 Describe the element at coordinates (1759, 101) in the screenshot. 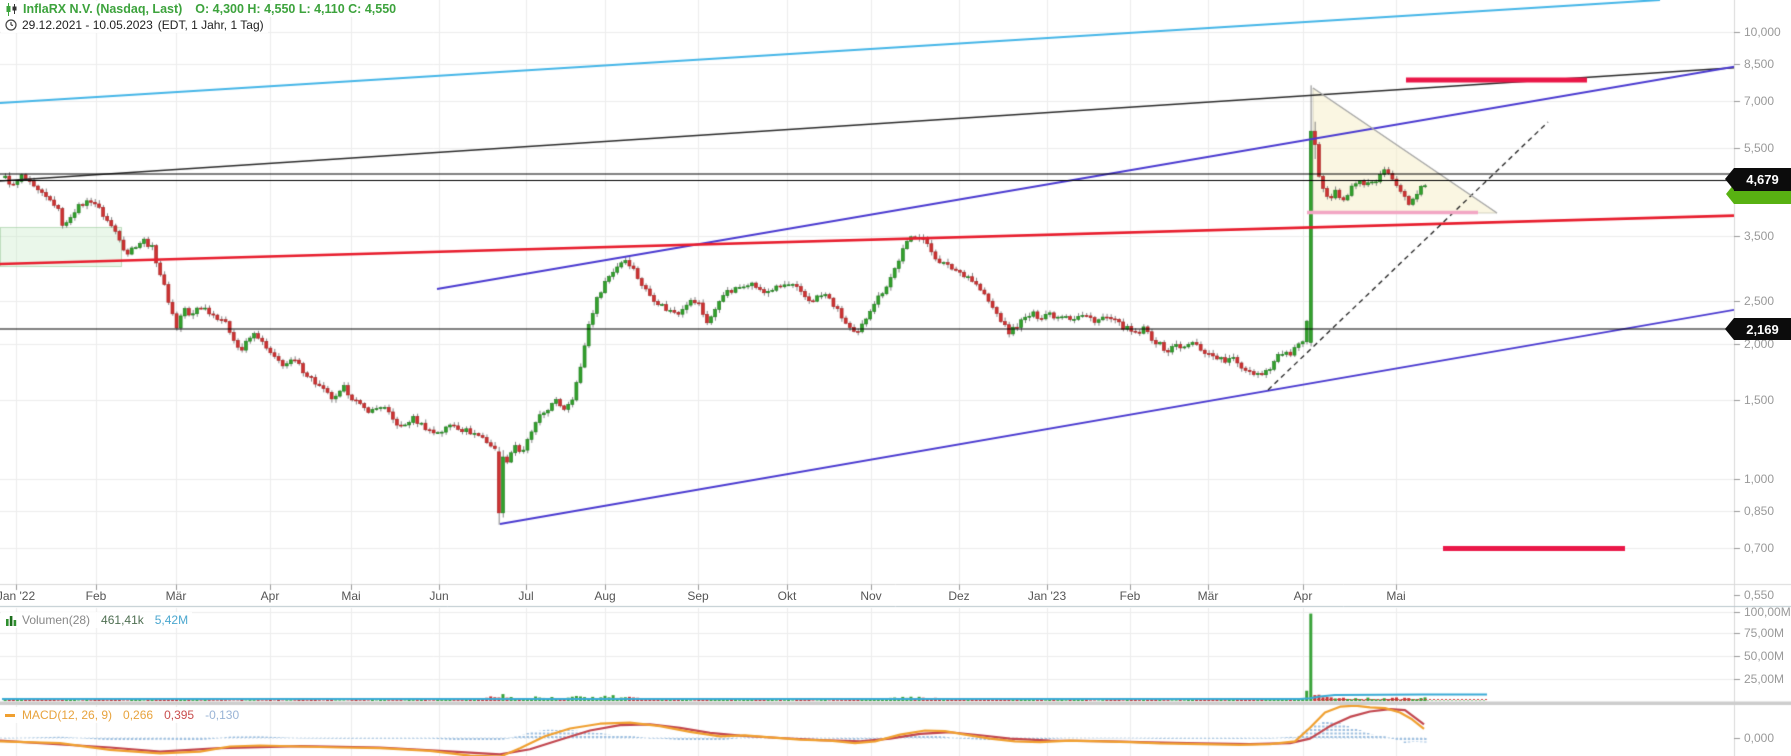

I see `price-axis-label: 7,000` at that location.